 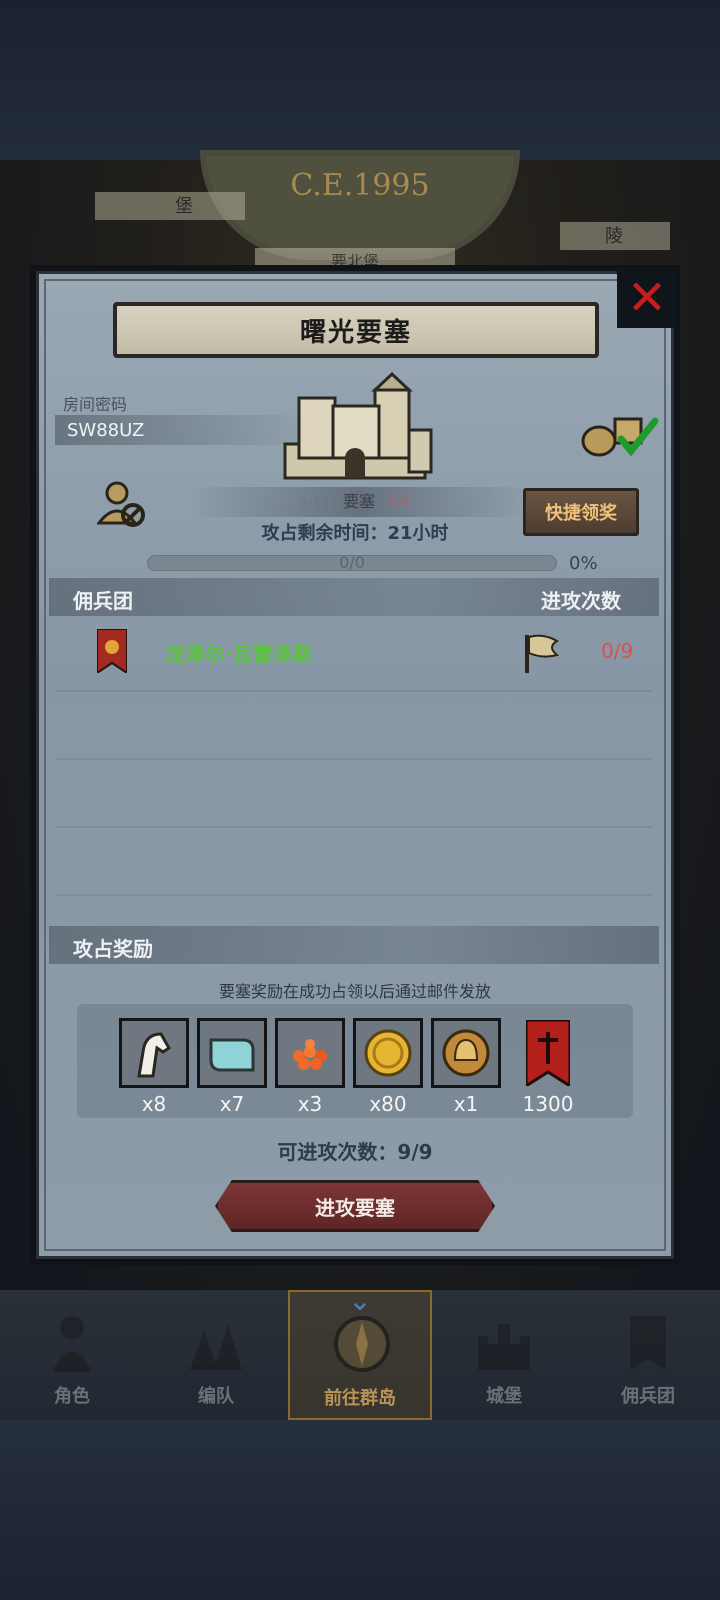 I want to click on nav-label: 编队, so click(x=216, y=1396).